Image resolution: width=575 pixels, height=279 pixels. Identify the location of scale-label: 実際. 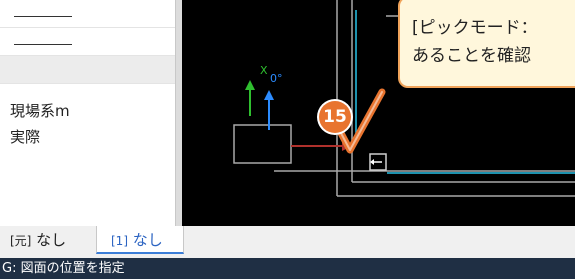
(25, 137).